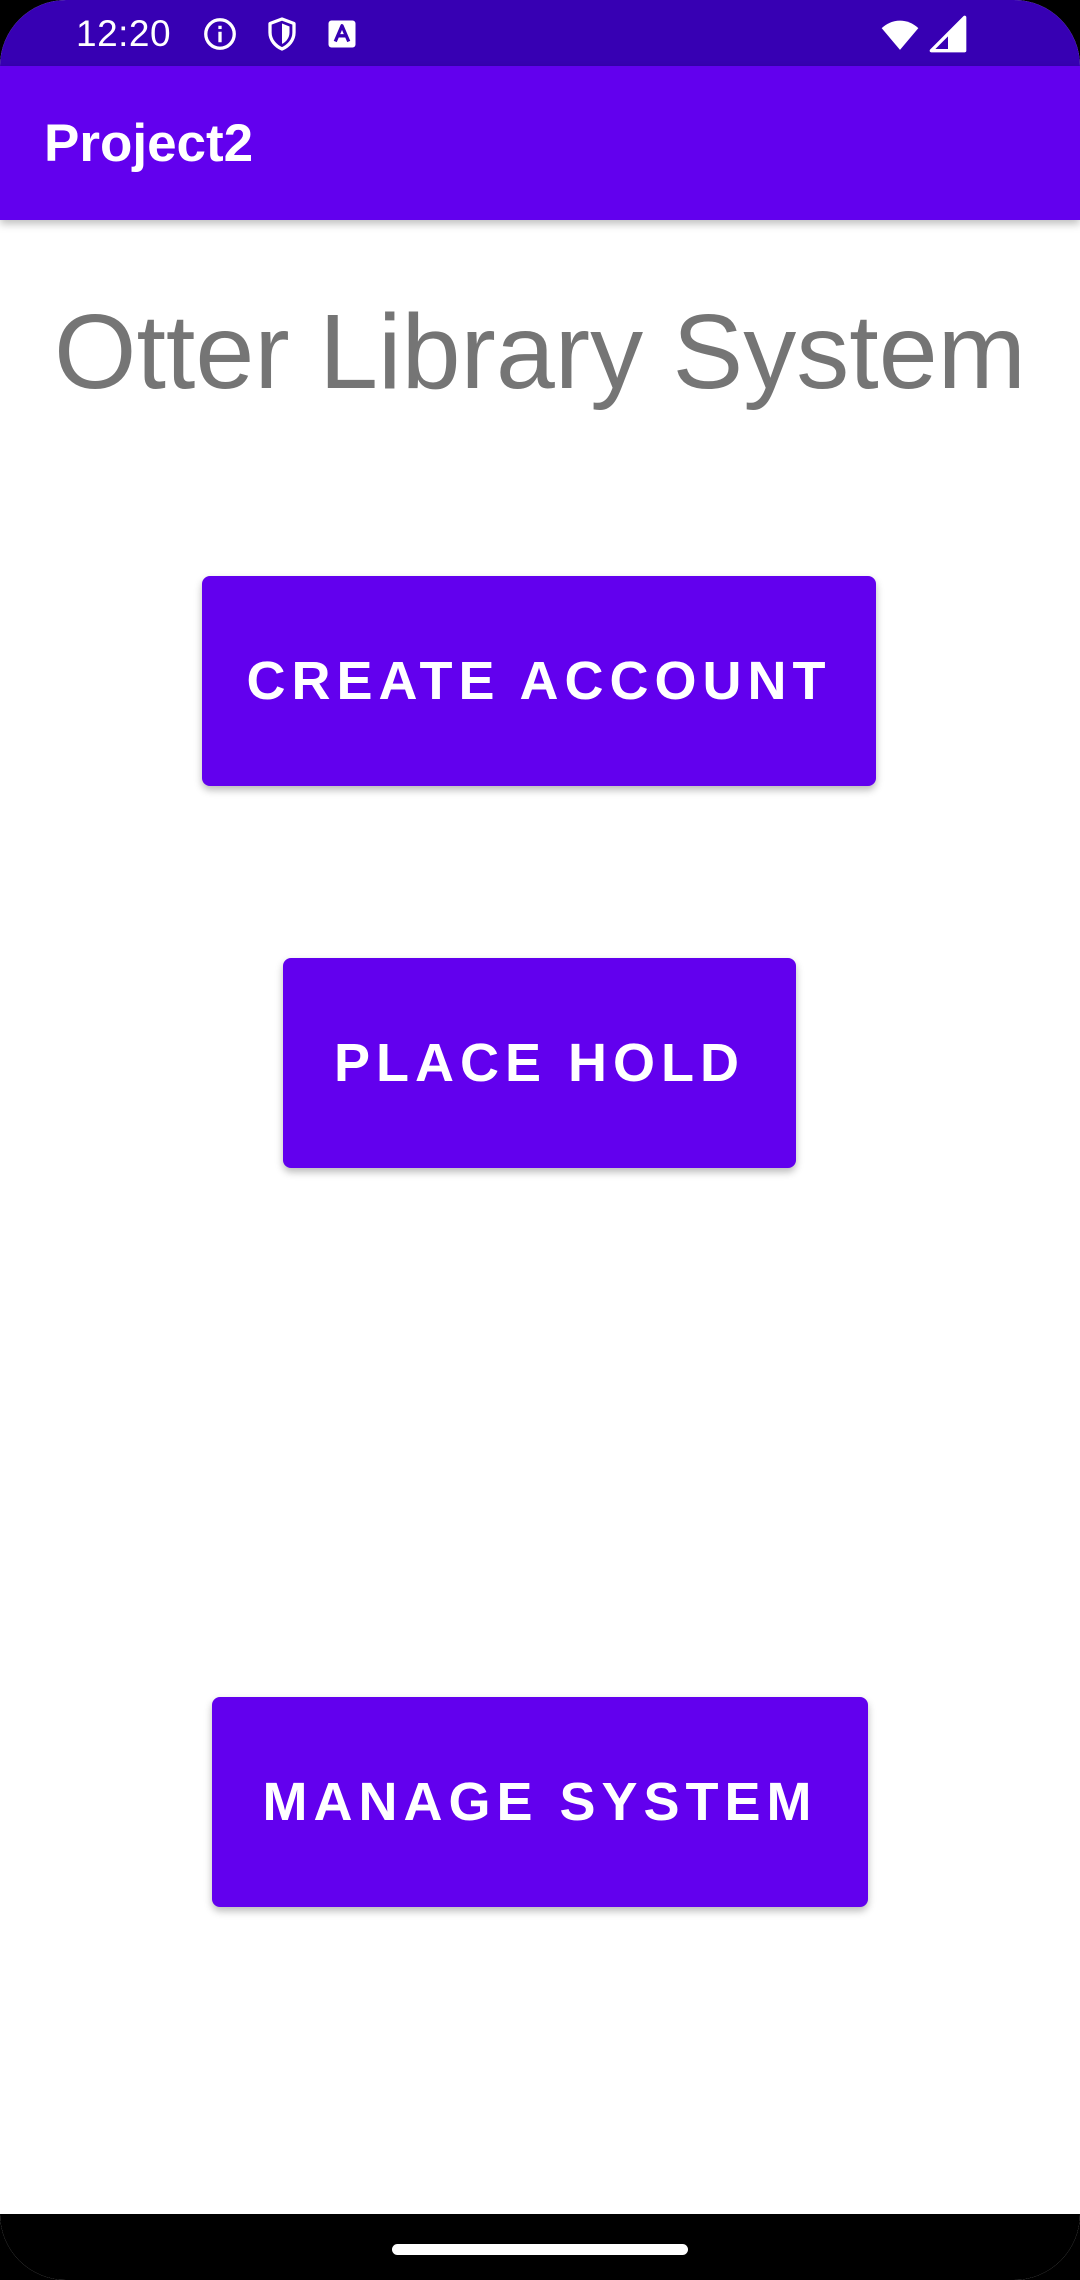 This screenshot has width=1080, height=2280. What do you see at coordinates (282, 34) in the screenshot?
I see `shield-icon` at bounding box center [282, 34].